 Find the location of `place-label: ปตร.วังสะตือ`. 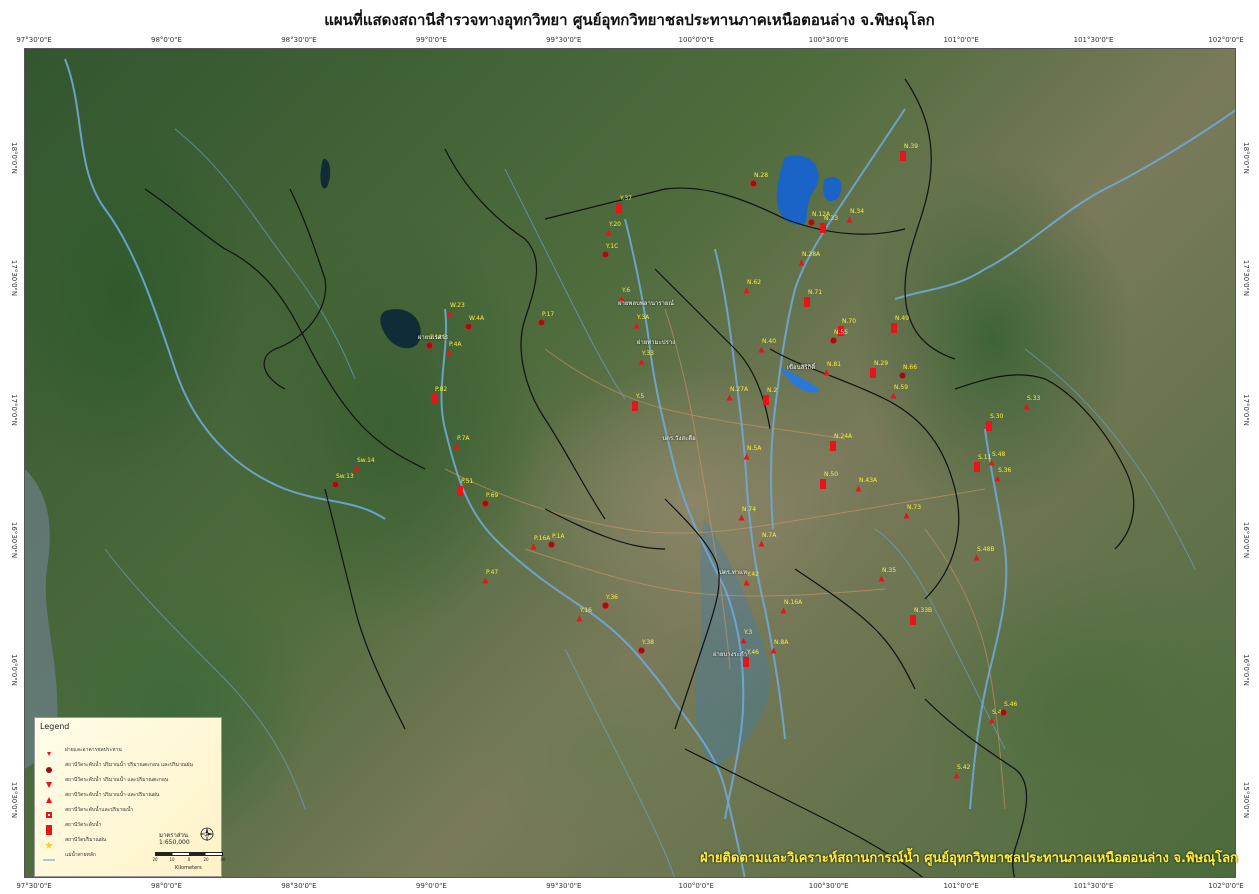

place-label: ปตร.วังสะตือ is located at coordinates (679, 438).